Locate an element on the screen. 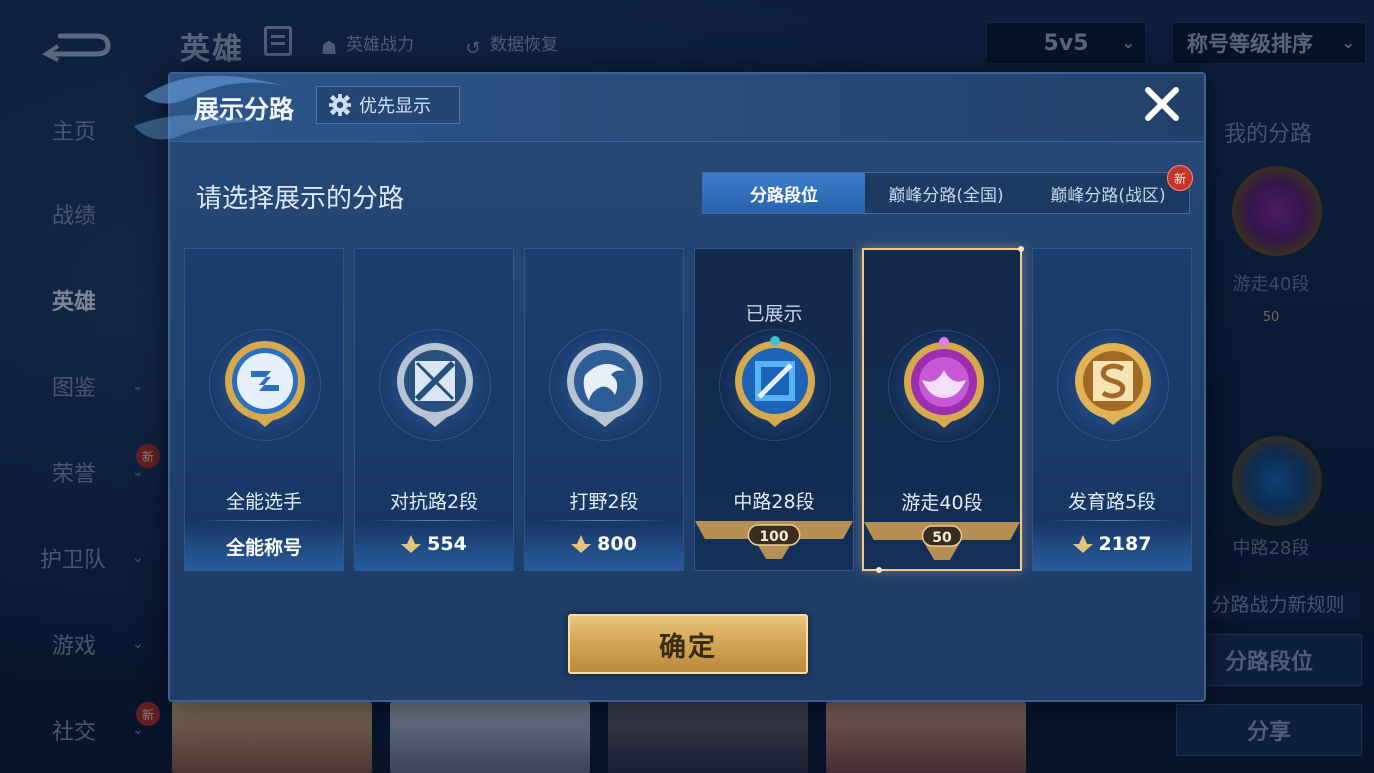 Image resolution: width=1374 pixels, height=773 pixels. lane-value-text: 全能称号 is located at coordinates (263, 548).